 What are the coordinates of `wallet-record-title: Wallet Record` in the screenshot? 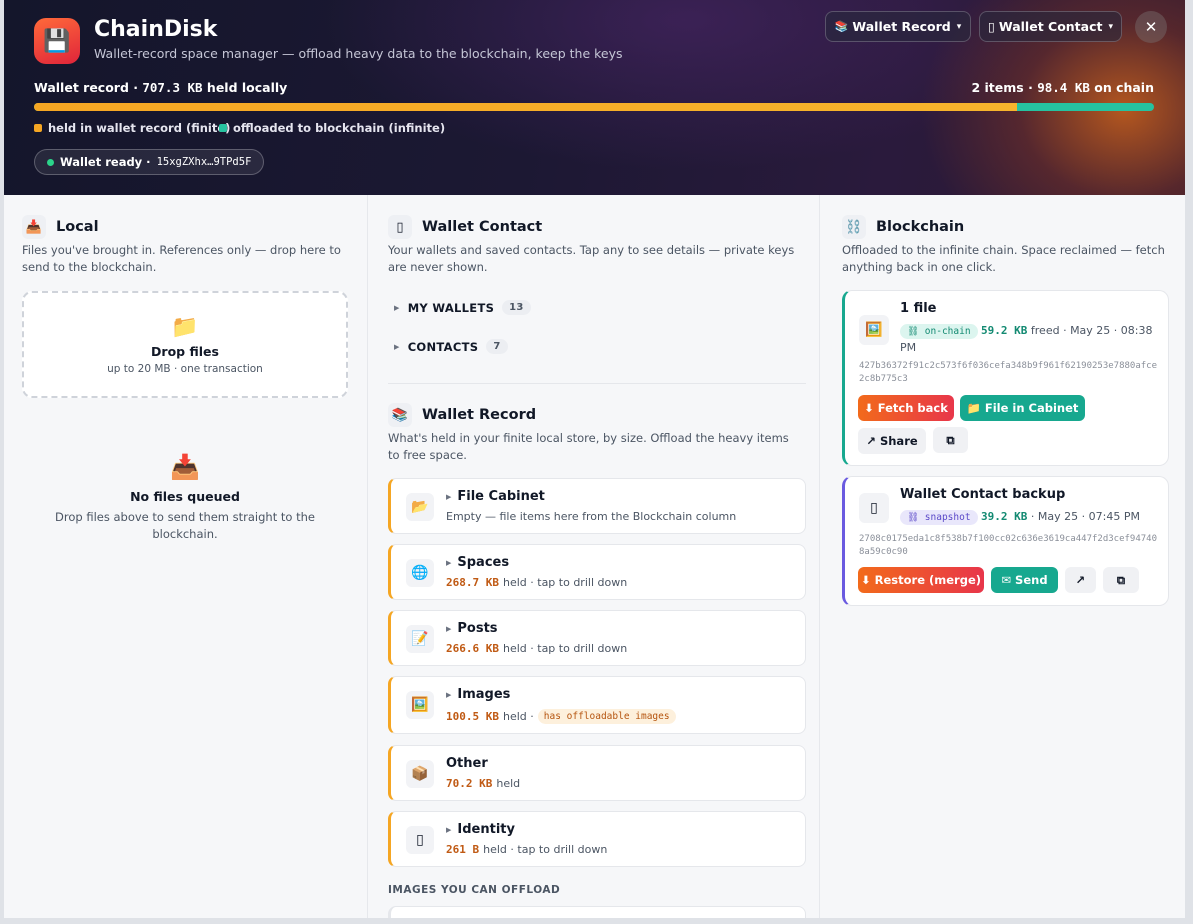 It's located at (479, 415).